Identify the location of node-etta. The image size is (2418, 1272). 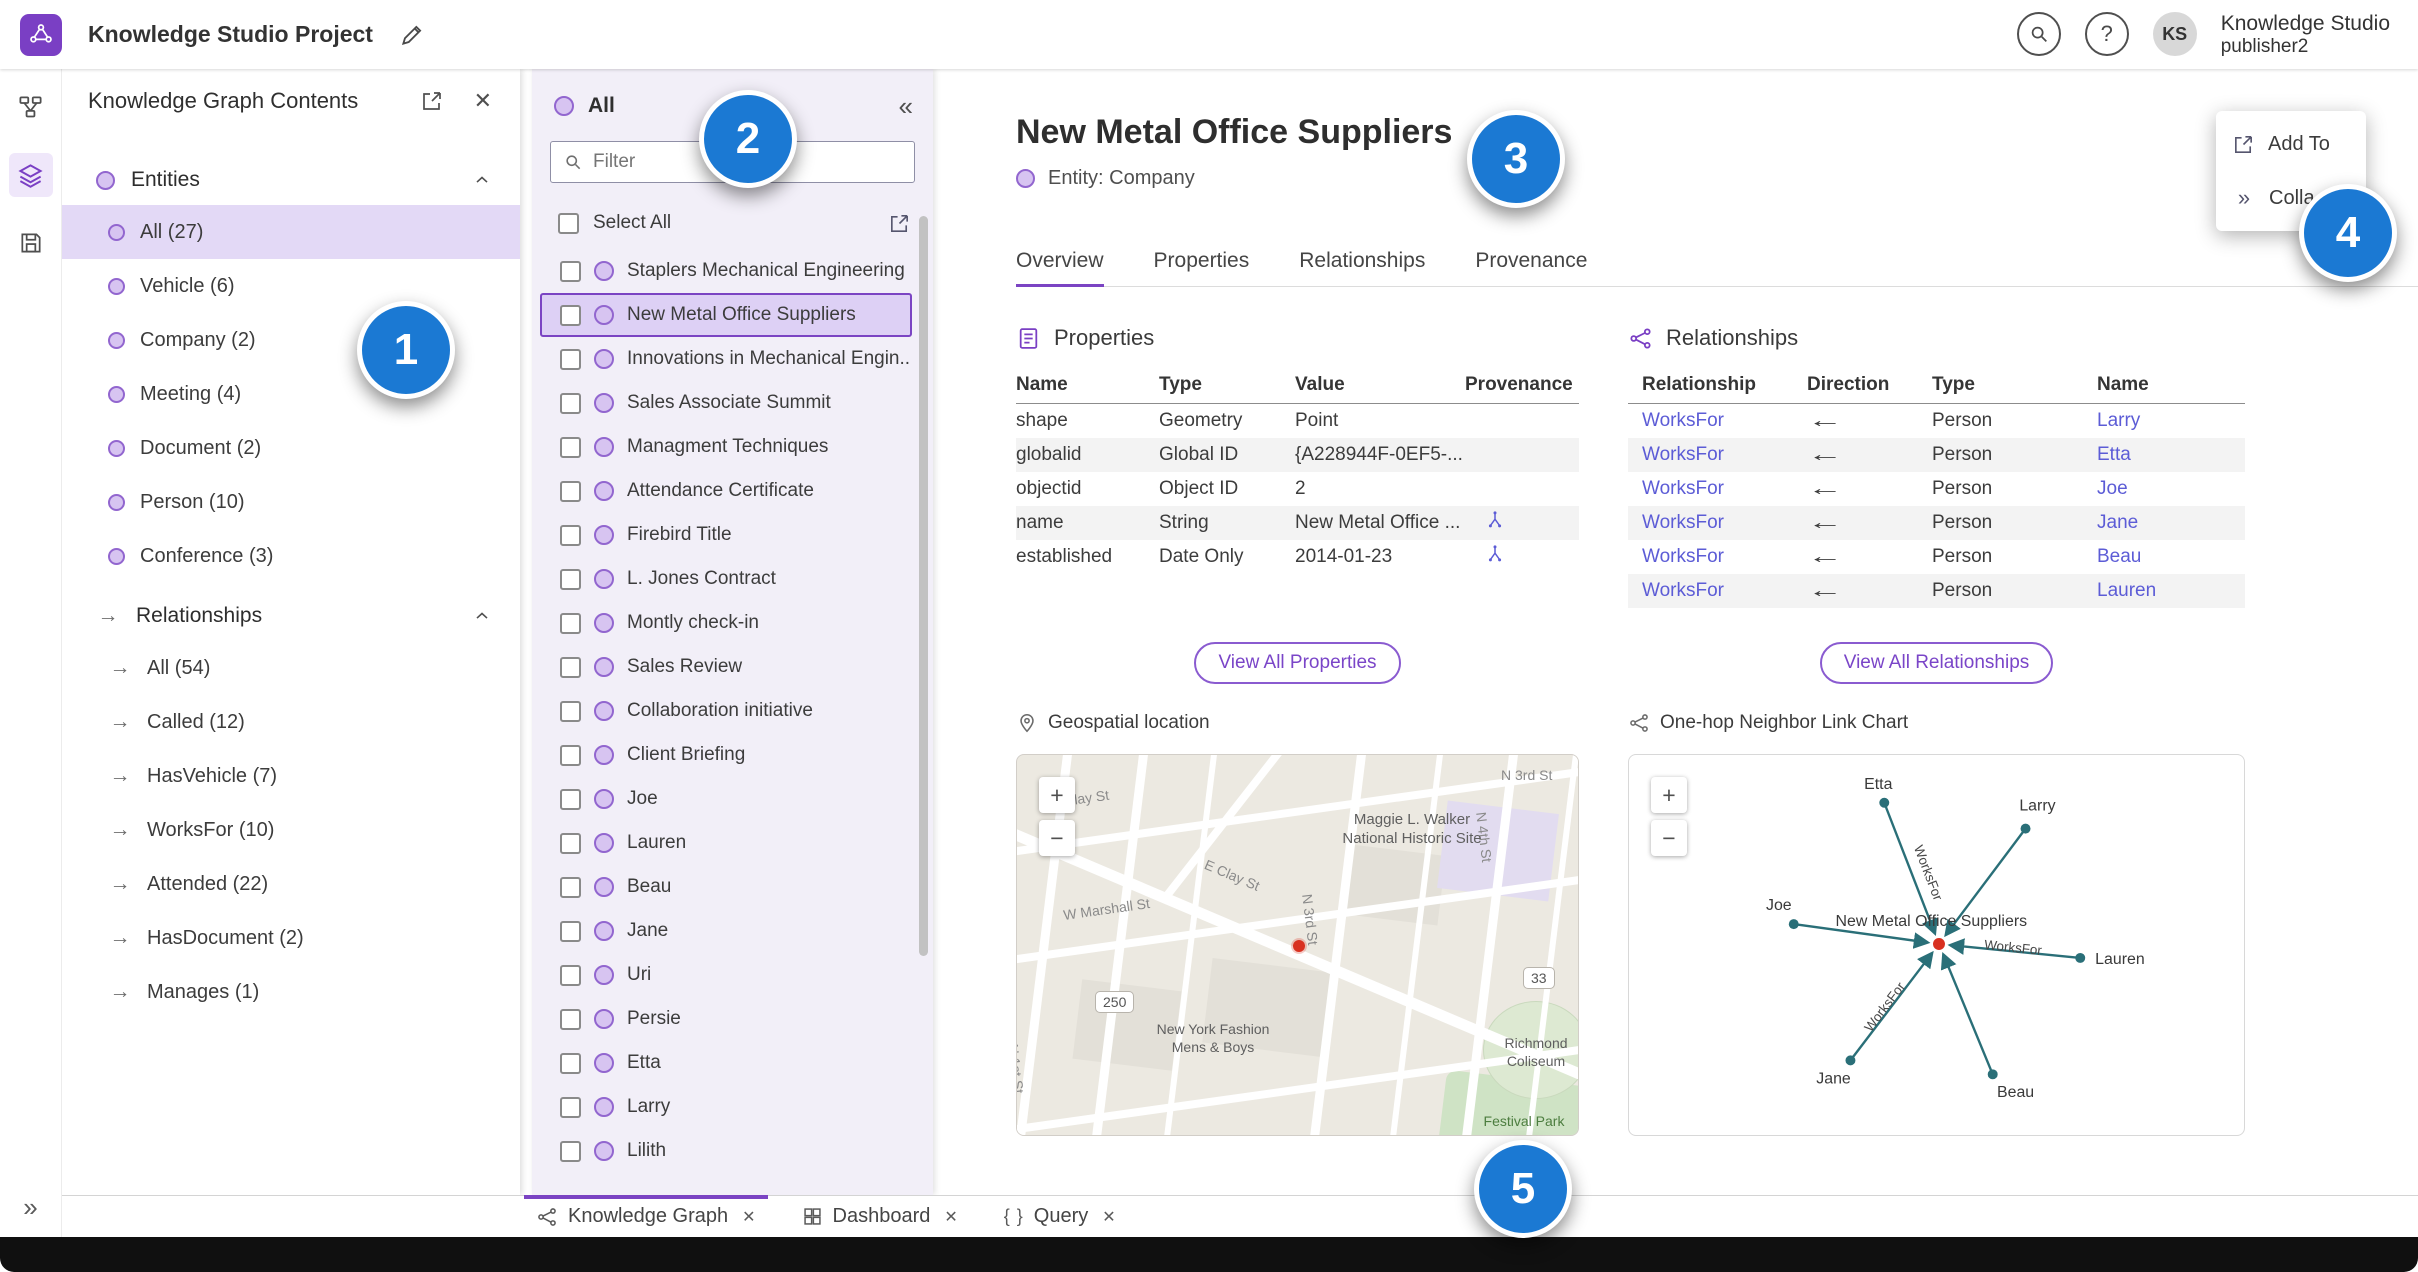
(1884, 802).